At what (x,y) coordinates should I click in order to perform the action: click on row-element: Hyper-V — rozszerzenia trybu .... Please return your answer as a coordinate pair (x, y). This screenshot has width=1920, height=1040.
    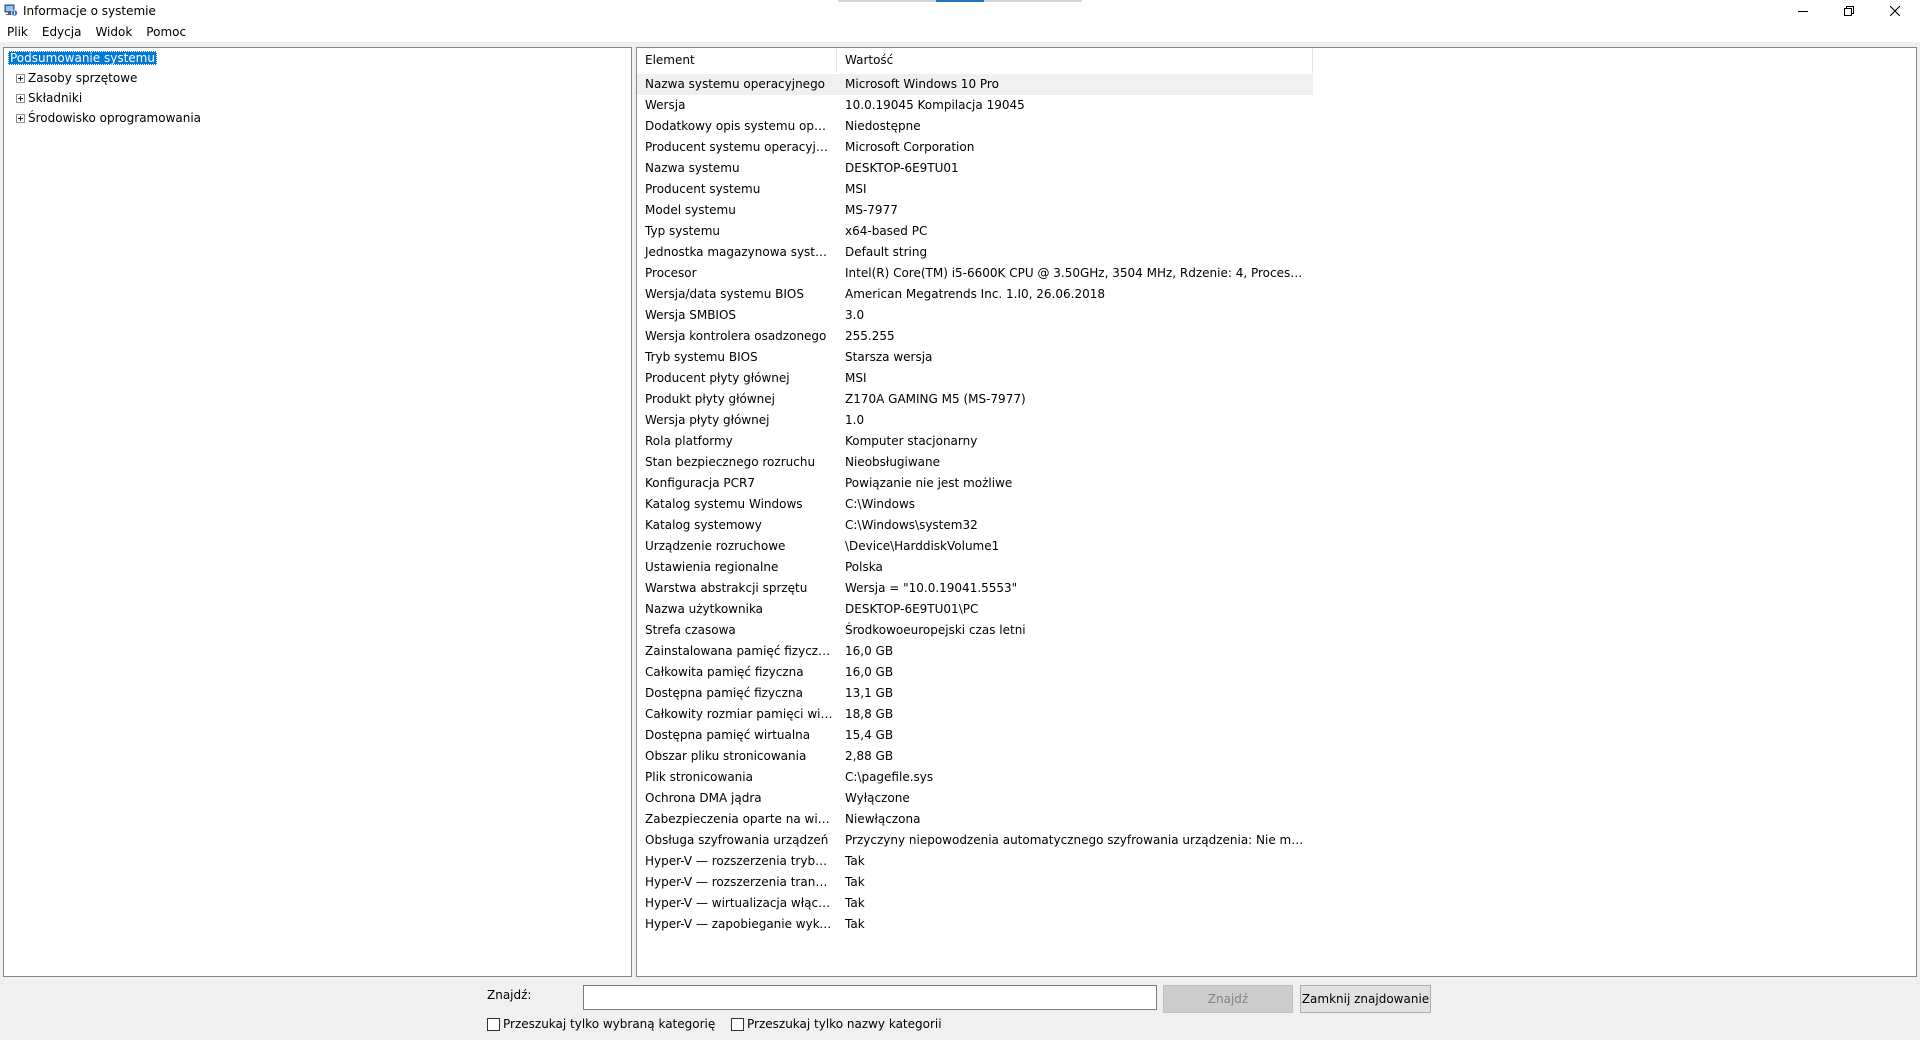
    Looking at the image, I should click on (741, 861).